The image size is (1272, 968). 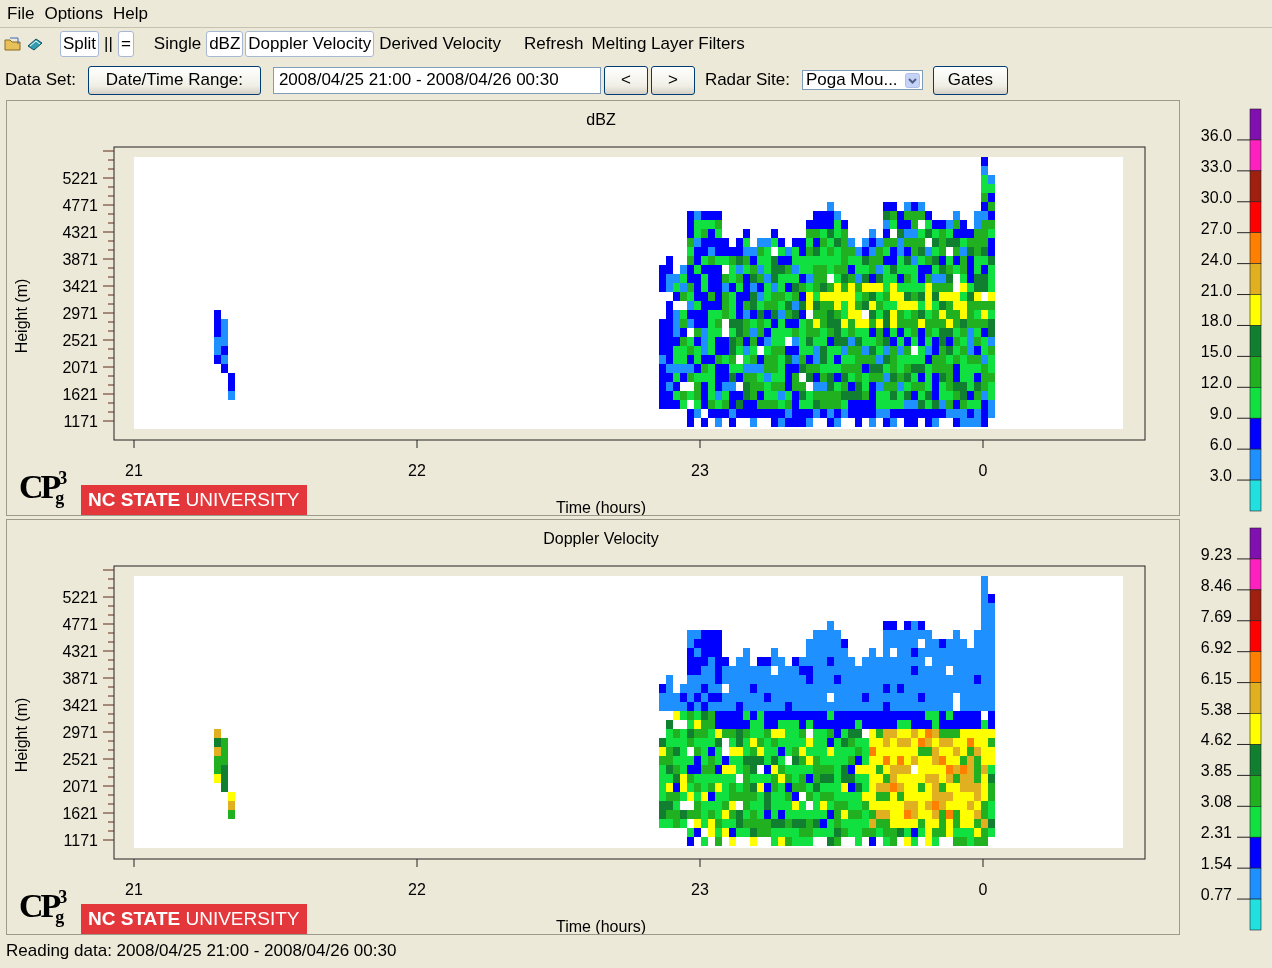 What do you see at coordinates (601, 538) in the screenshot?
I see `plot-title: Doppler Velocity` at bounding box center [601, 538].